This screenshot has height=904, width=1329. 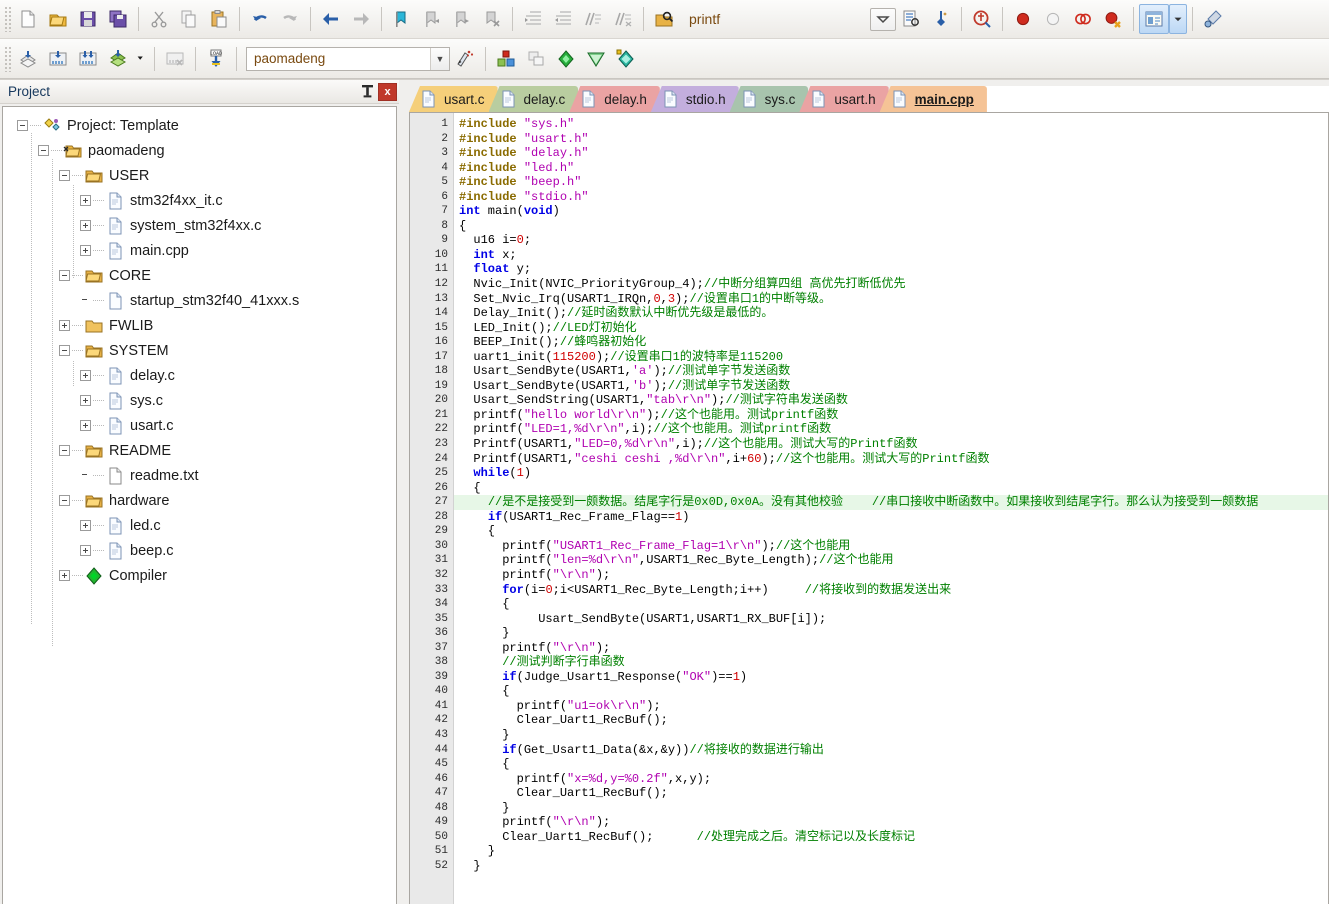 I want to click on incremental-find-button, so click(x=941, y=19).